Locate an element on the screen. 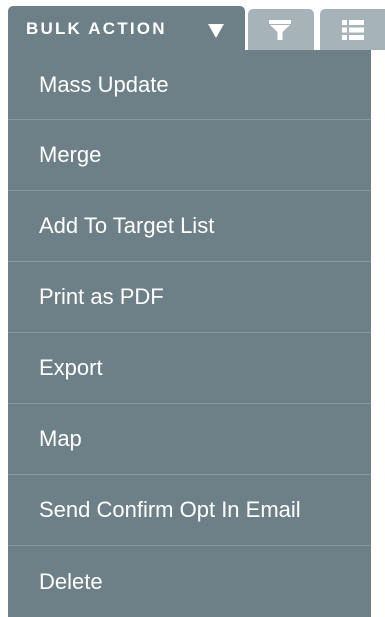 This screenshot has height=617, width=385. menu-item-label: Export is located at coordinates (71, 367).